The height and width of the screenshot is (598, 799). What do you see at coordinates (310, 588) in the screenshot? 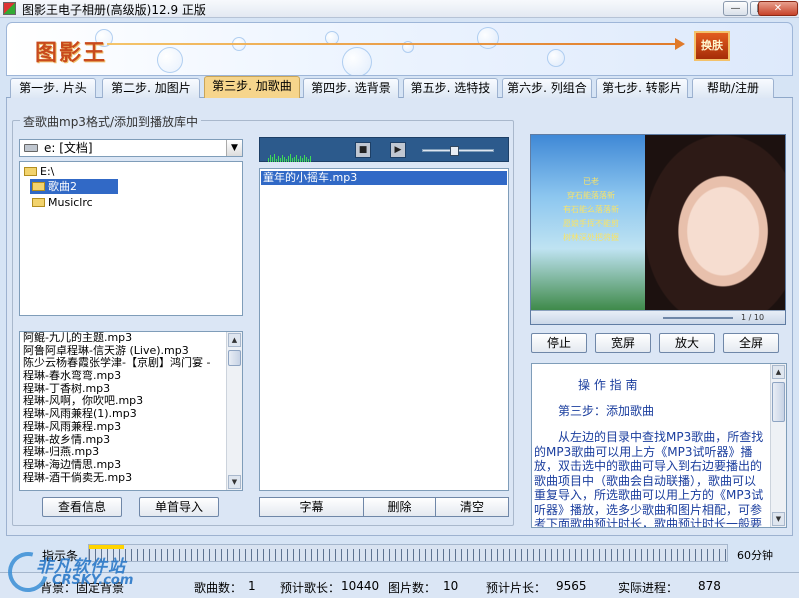
I see `song-length-label: 预计歌长：` at bounding box center [310, 588].